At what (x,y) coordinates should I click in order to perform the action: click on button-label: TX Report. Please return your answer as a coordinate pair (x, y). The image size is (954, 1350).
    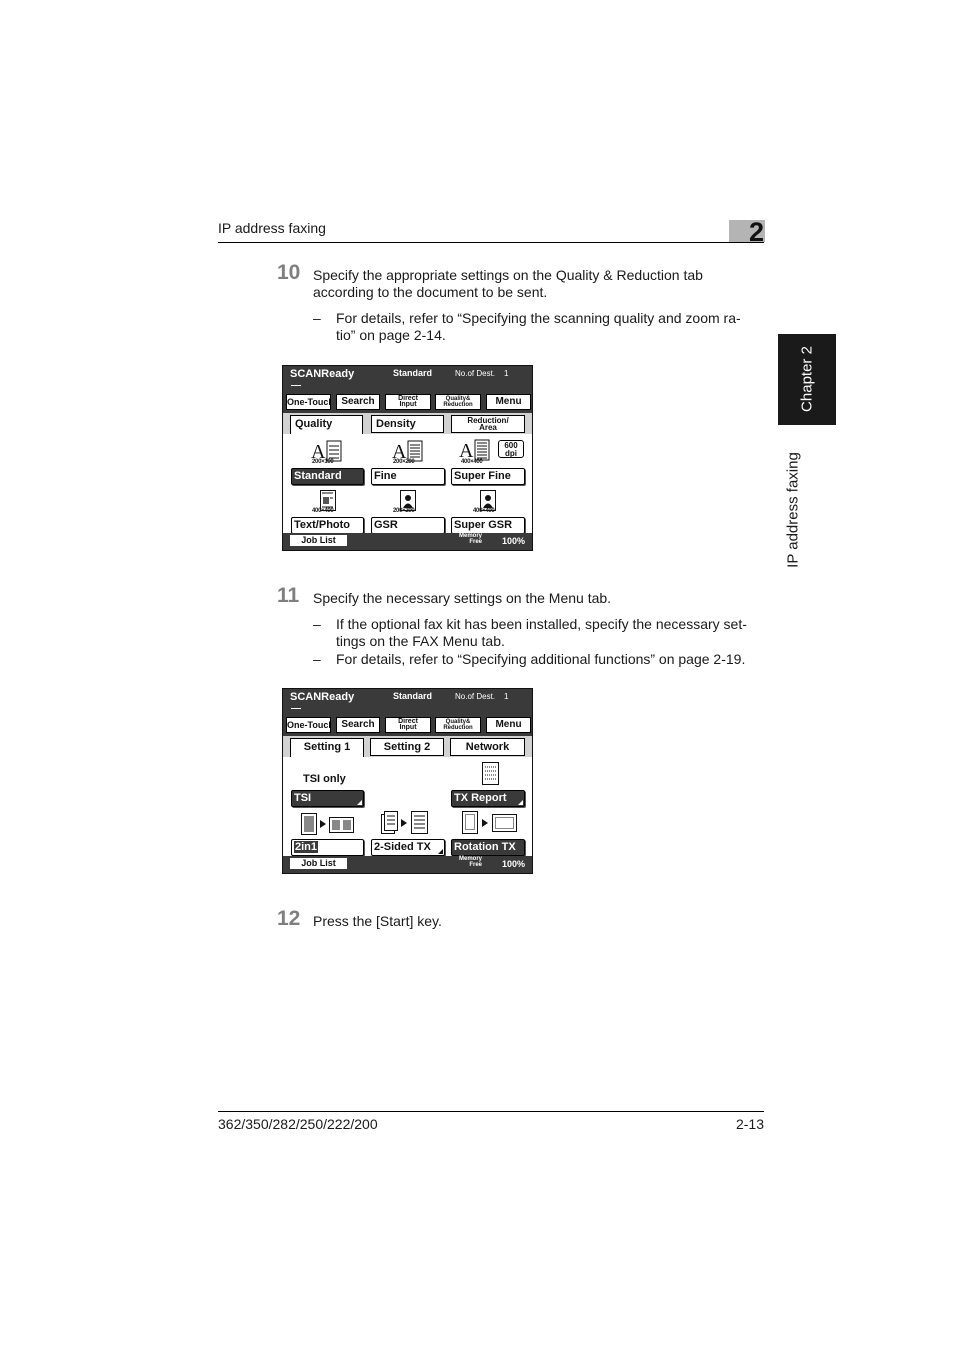
    Looking at the image, I should click on (480, 798).